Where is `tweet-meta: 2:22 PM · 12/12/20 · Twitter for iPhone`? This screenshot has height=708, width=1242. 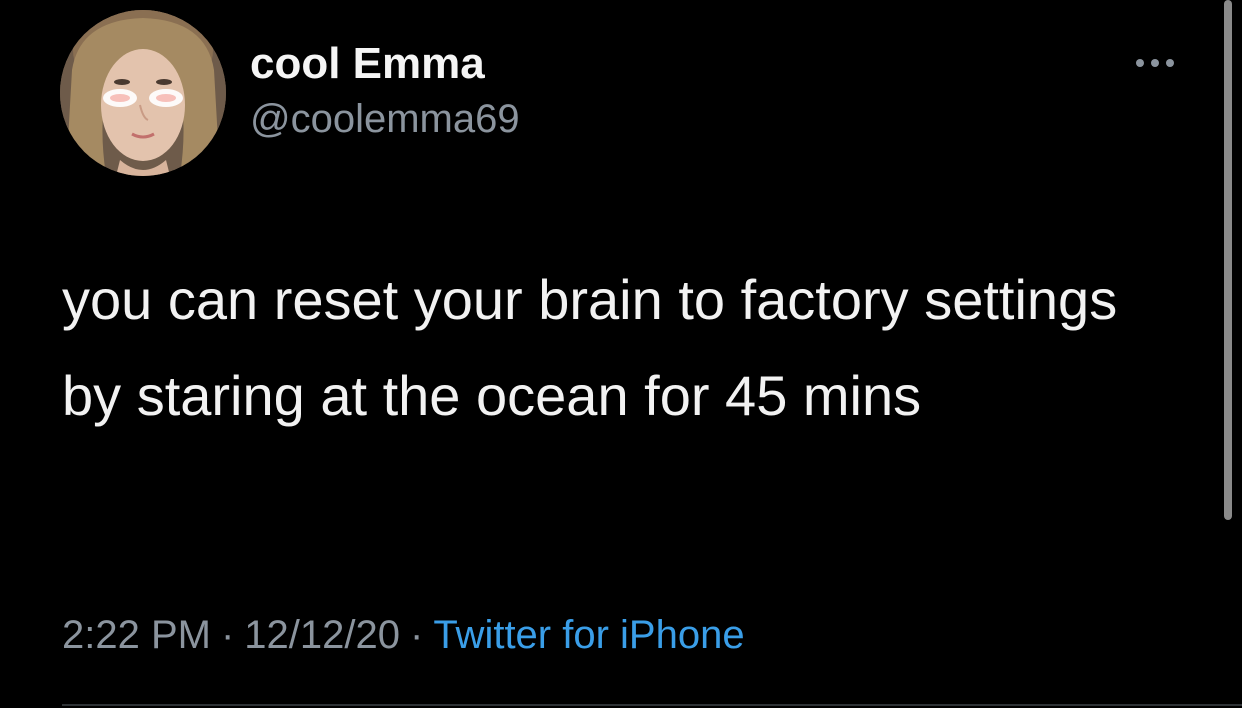 tweet-meta: 2:22 PM · 12/12/20 · Twitter for iPhone is located at coordinates (403, 635).